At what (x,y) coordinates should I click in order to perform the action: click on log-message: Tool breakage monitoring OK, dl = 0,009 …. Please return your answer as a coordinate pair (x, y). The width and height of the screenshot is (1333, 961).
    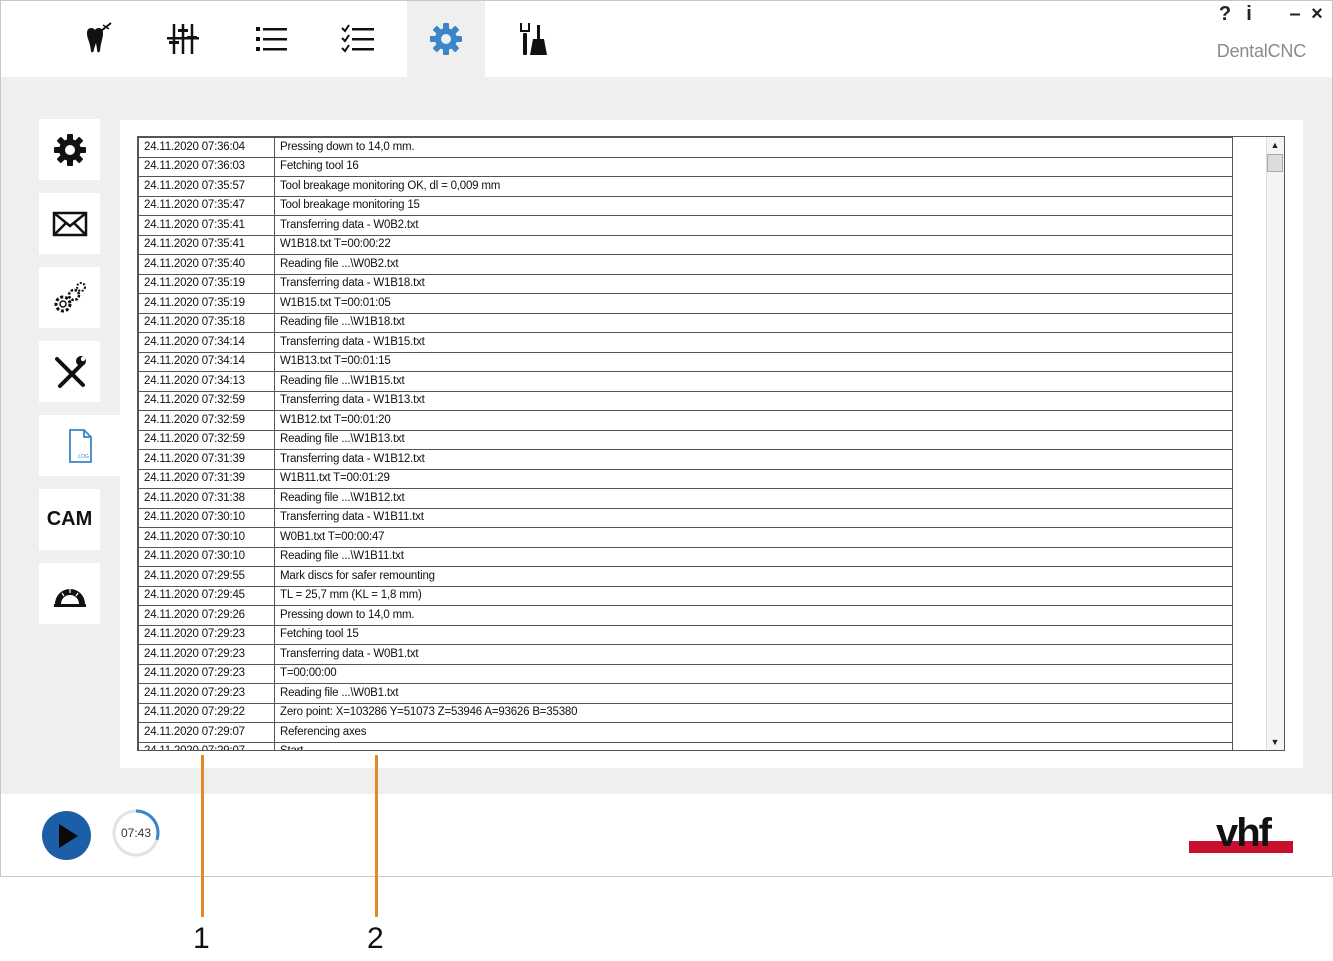
    Looking at the image, I should click on (754, 186).